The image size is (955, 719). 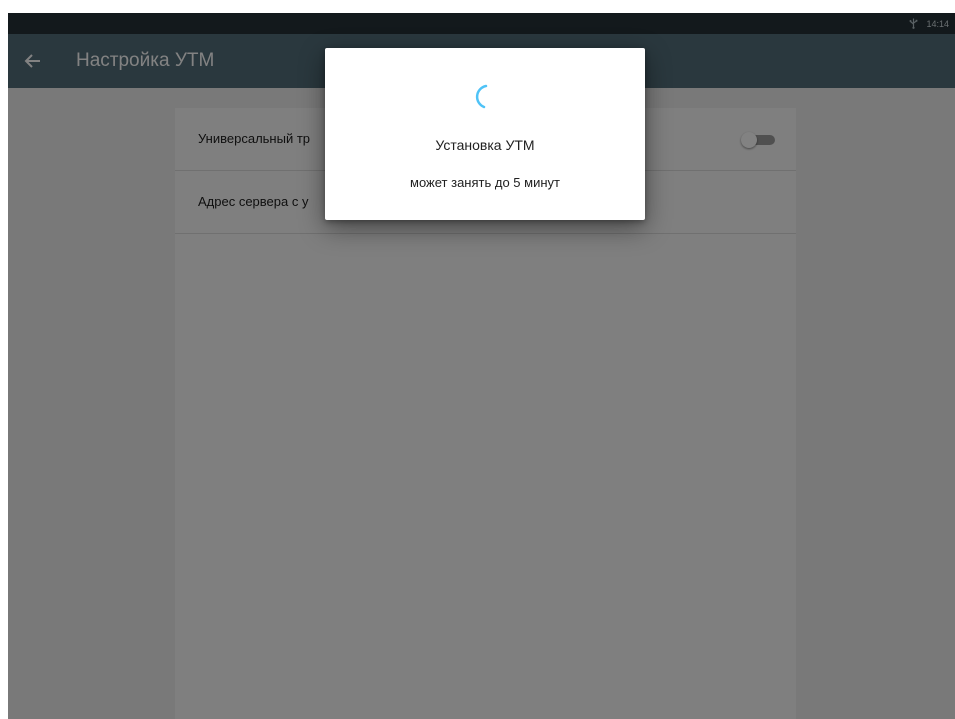 I want to click on dialog-message: может занять до 5 минут, so click(x=485, y=182).